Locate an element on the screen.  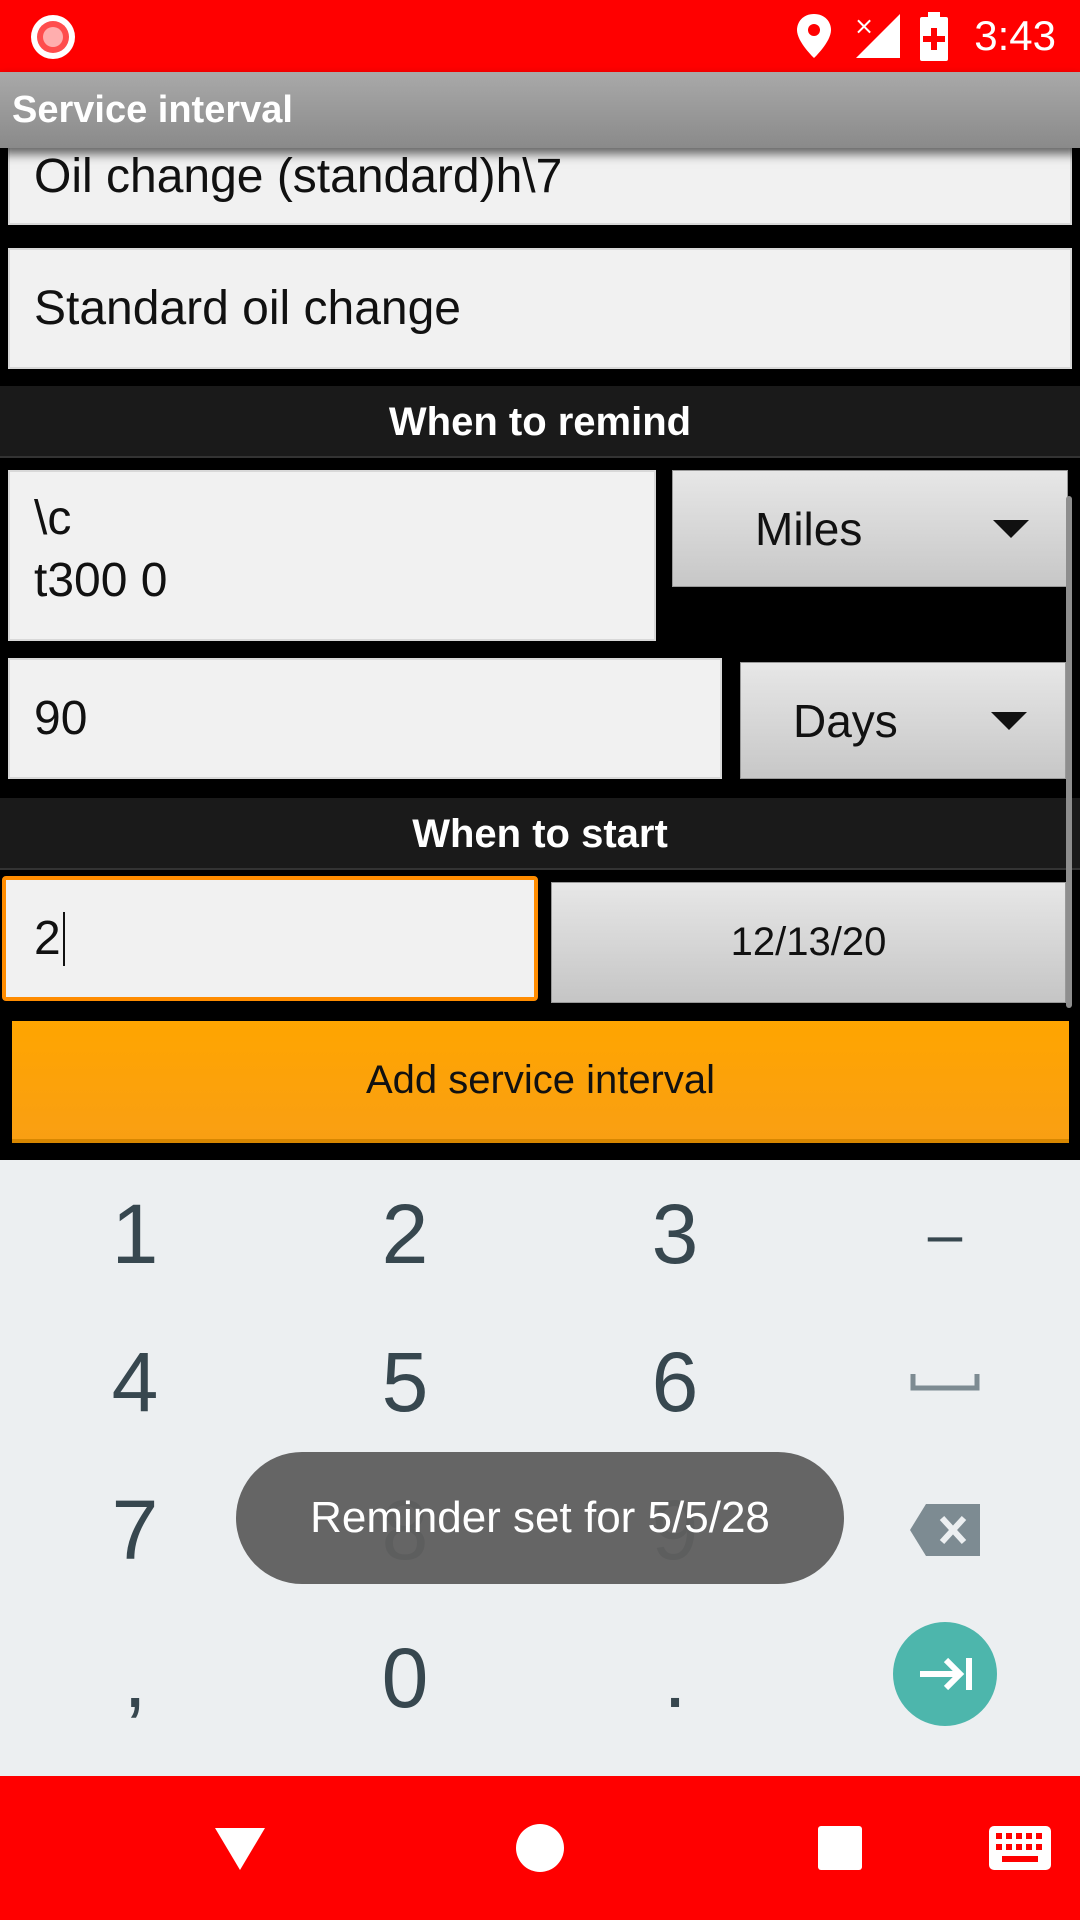
home-icon is located at coordinates (540, 1848).